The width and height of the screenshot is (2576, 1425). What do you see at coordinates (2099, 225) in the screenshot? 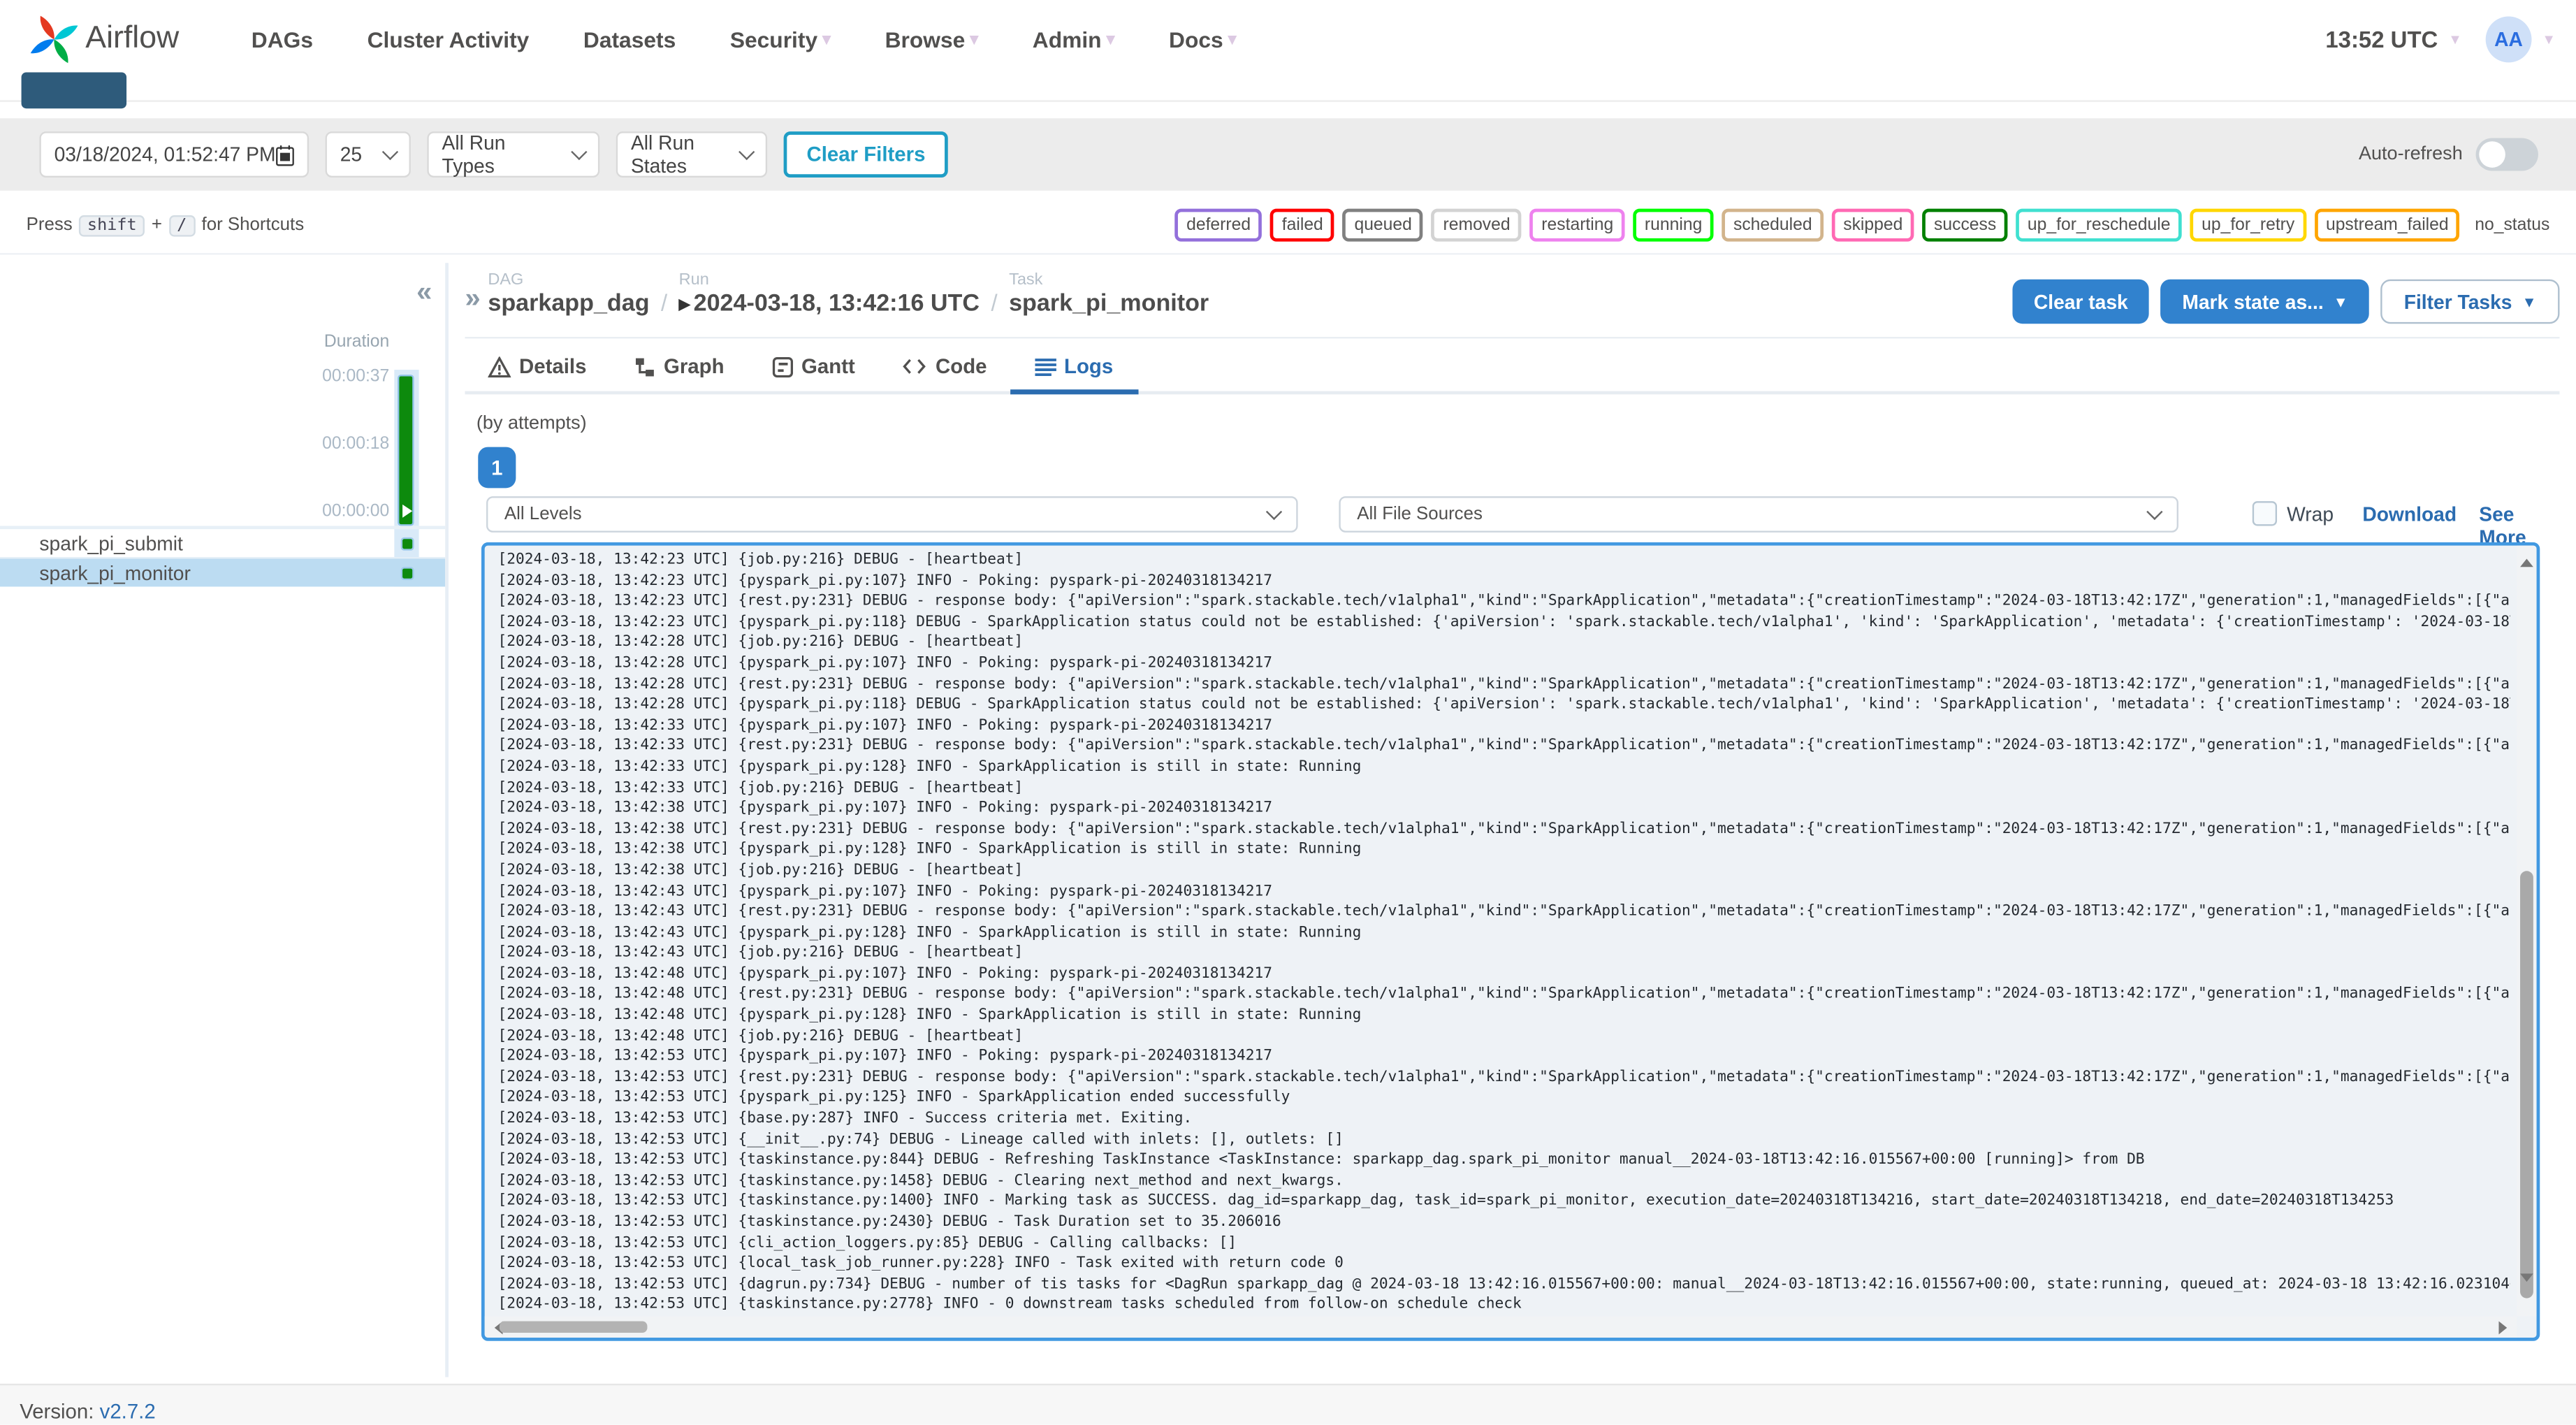
I see `state-badge-up-for-reschedule: up_for_reschedule` at bounding box center [2099, 225].